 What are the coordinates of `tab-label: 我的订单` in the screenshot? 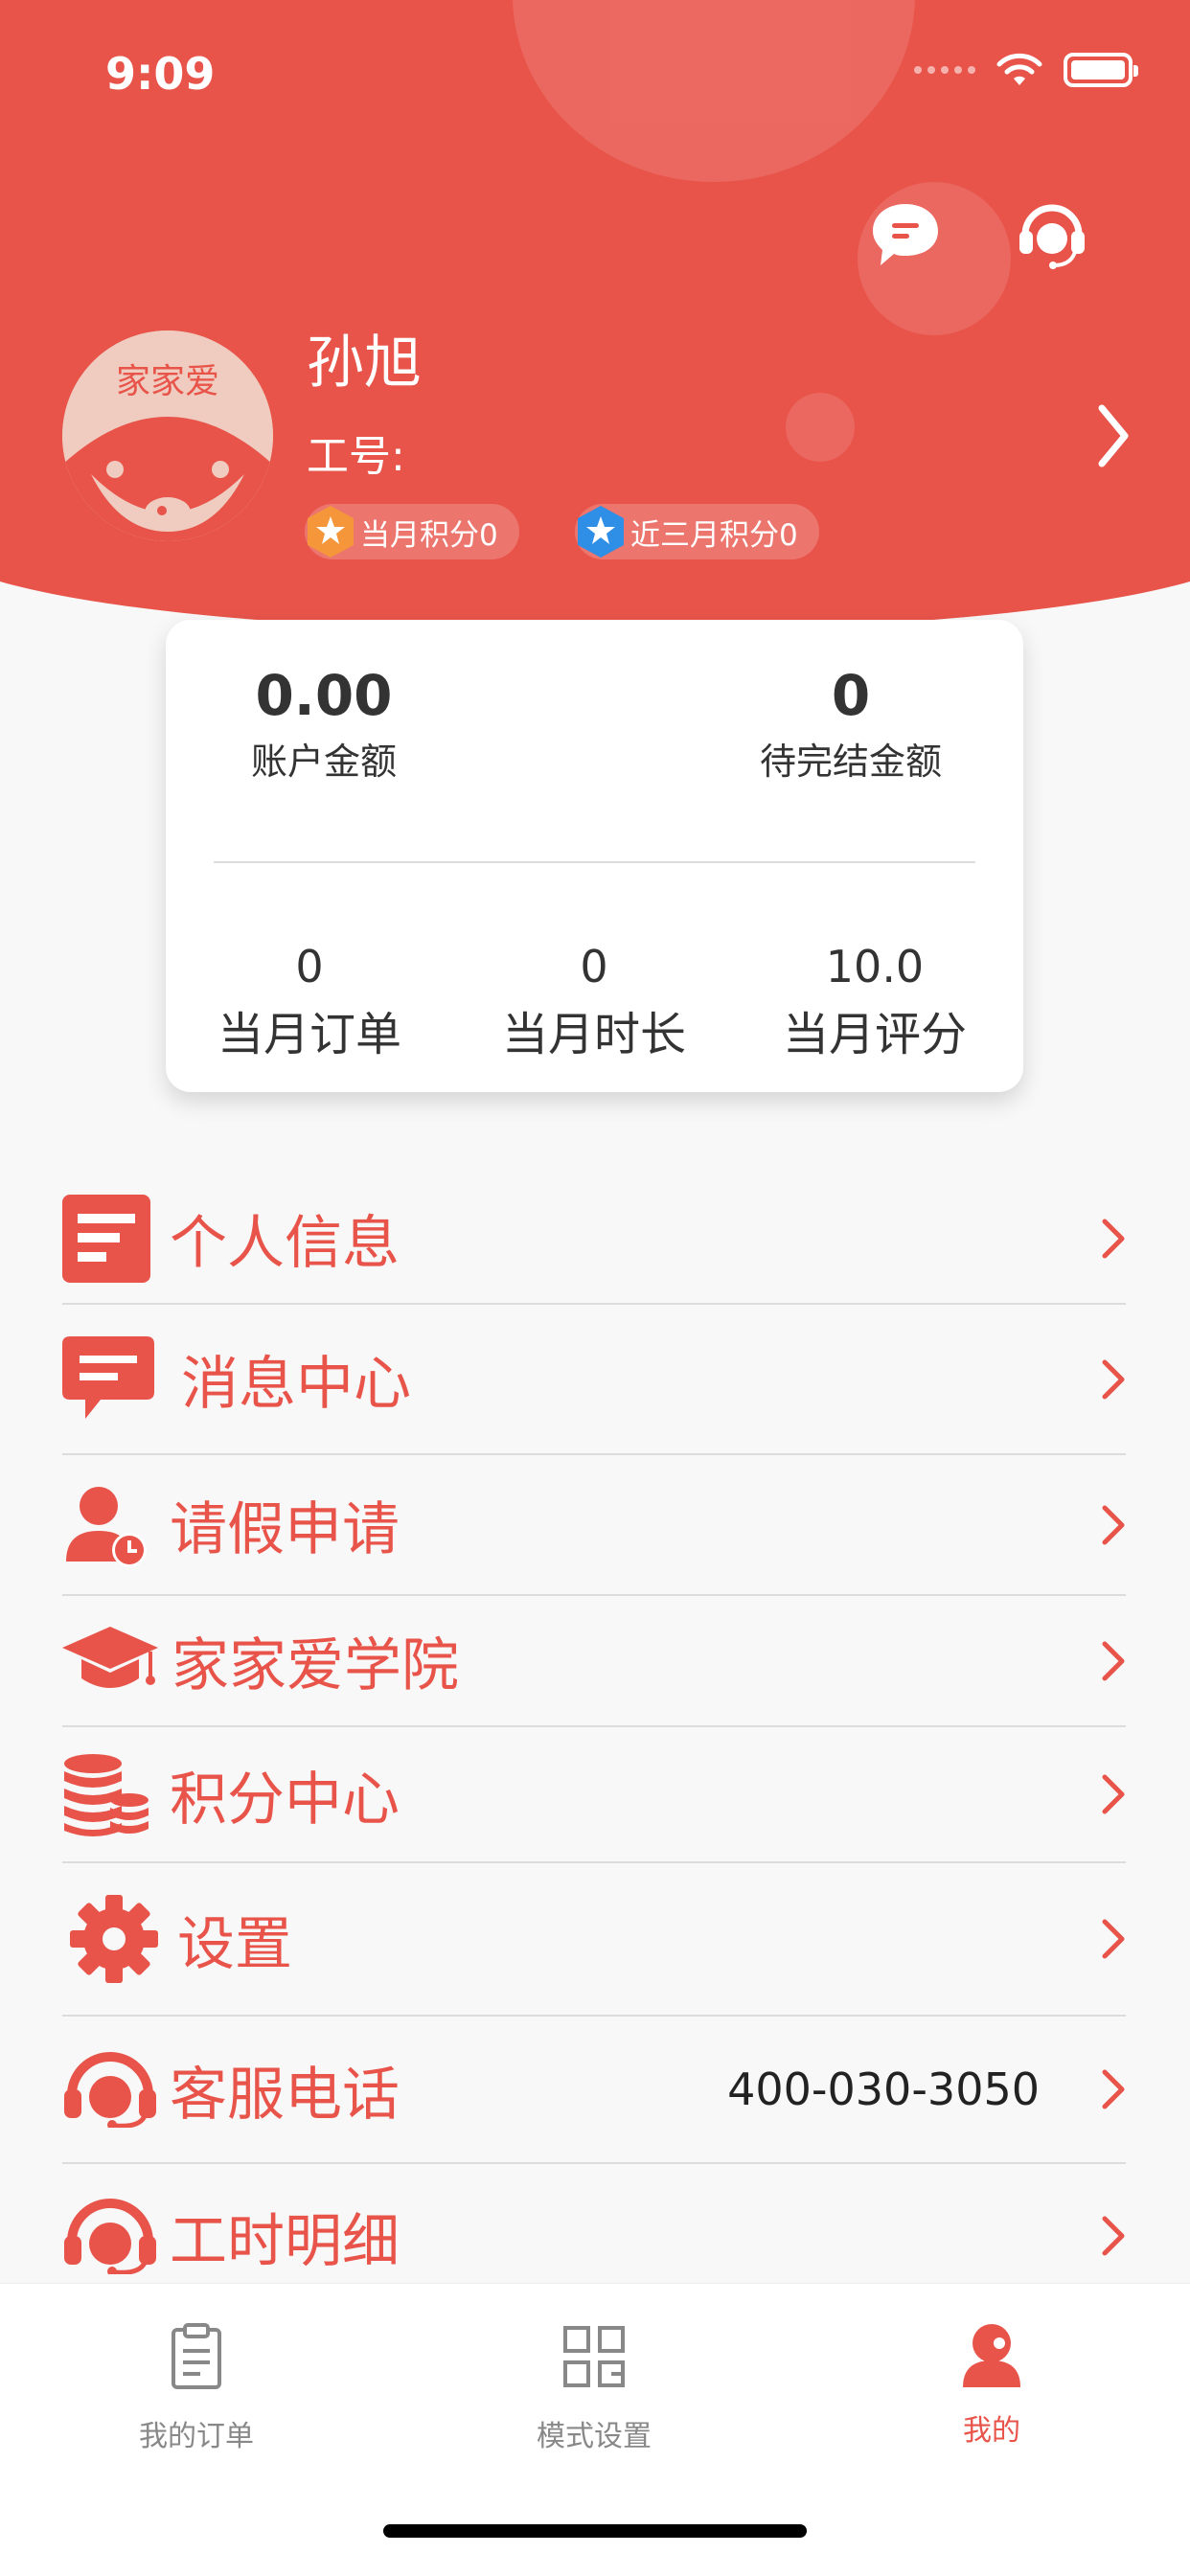 It's located at (197, 2436).